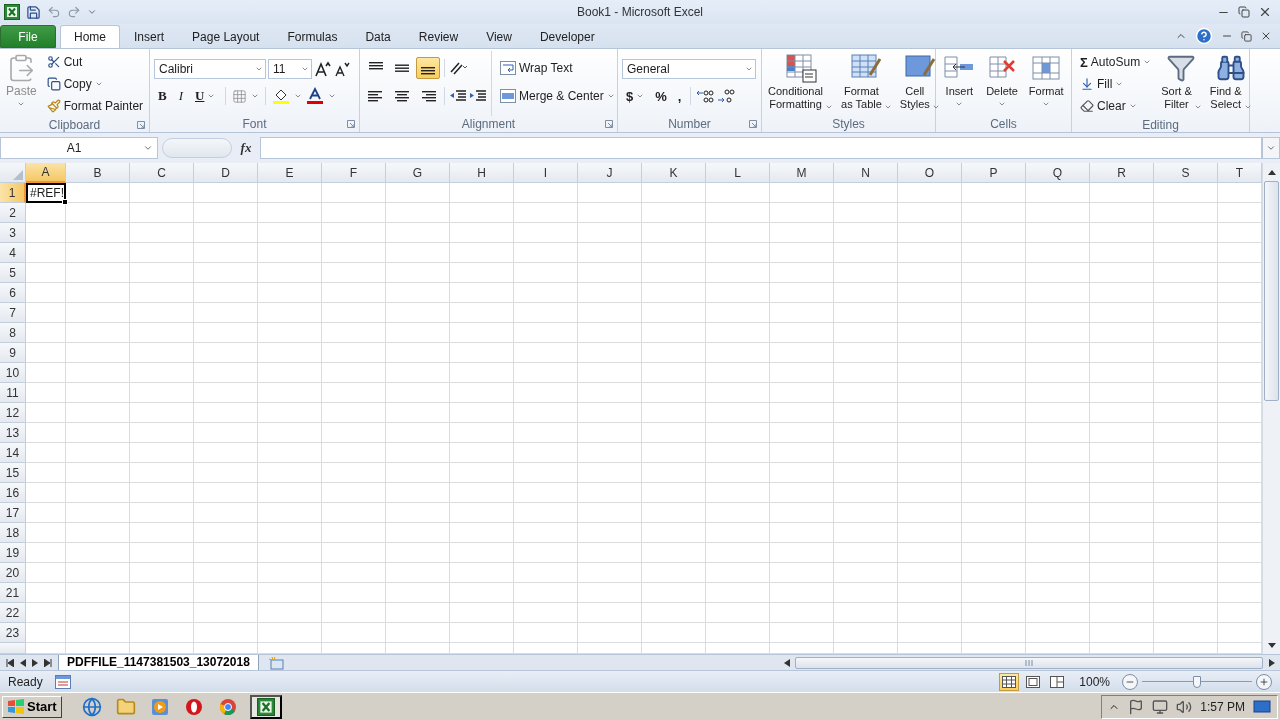 The height and width of the screenshot is (720, 1280). Describe the element at coordinates (13, 353) in the screenshot. I see `row-header: 9` at that location.